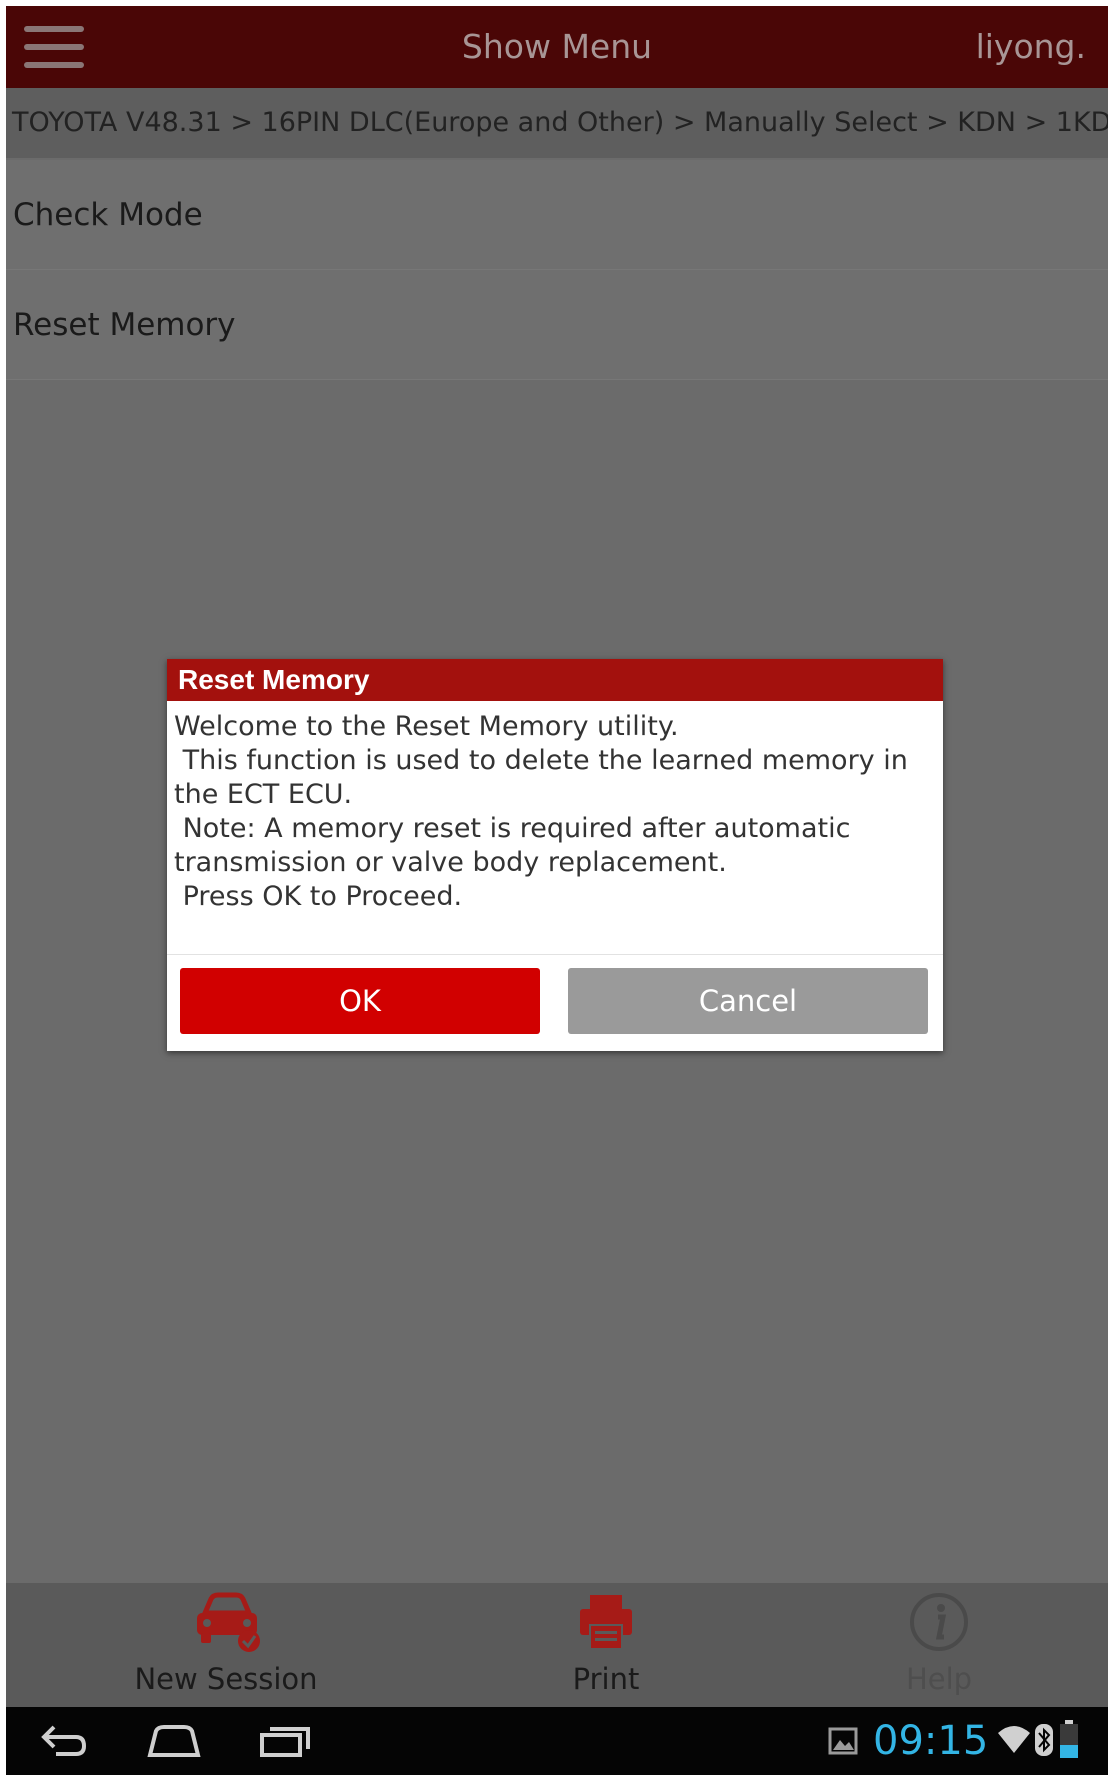  I want to click on gallery-icon, so click(843, 1741).